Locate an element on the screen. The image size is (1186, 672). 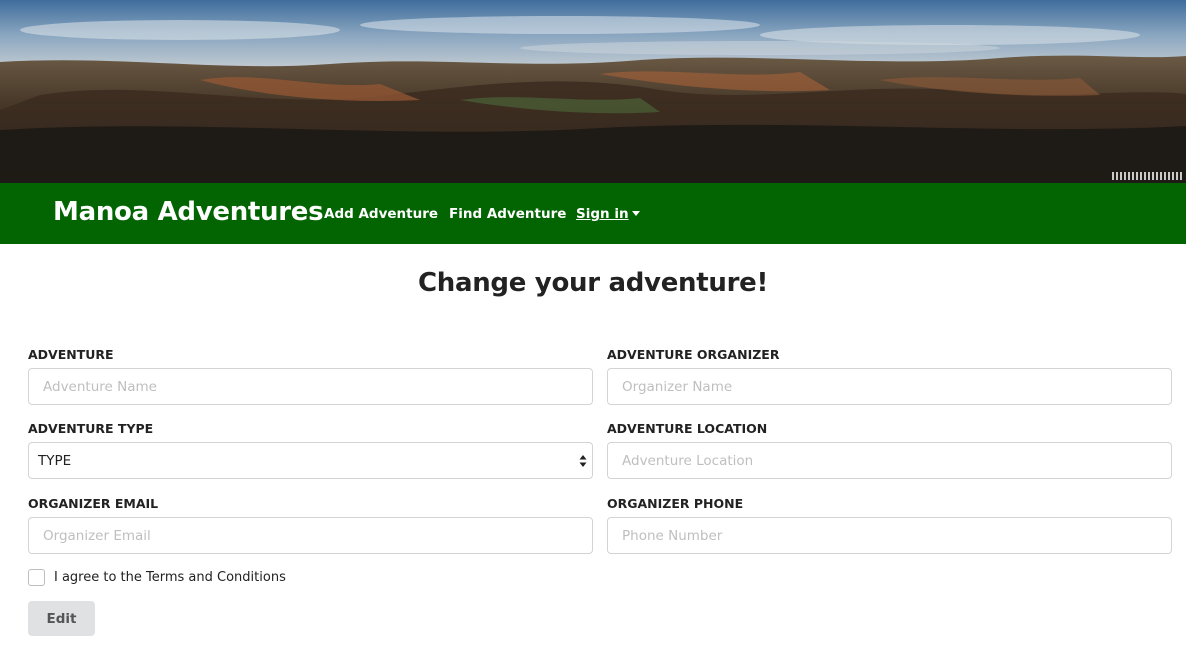
organizer-email-input is located at coordinates (310, 535).